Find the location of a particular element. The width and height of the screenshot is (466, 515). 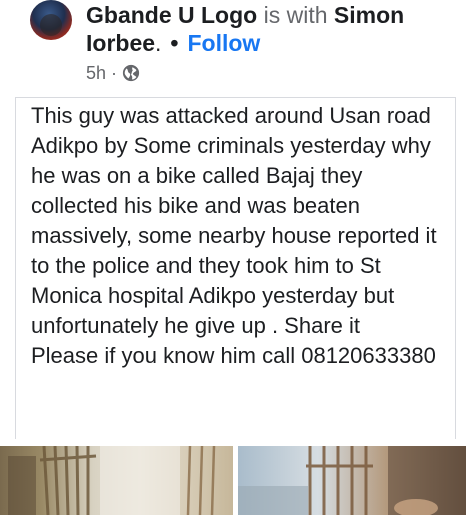

post-header-line1: Gbande U Logo is with Simon is located at coordinates (245, 15).